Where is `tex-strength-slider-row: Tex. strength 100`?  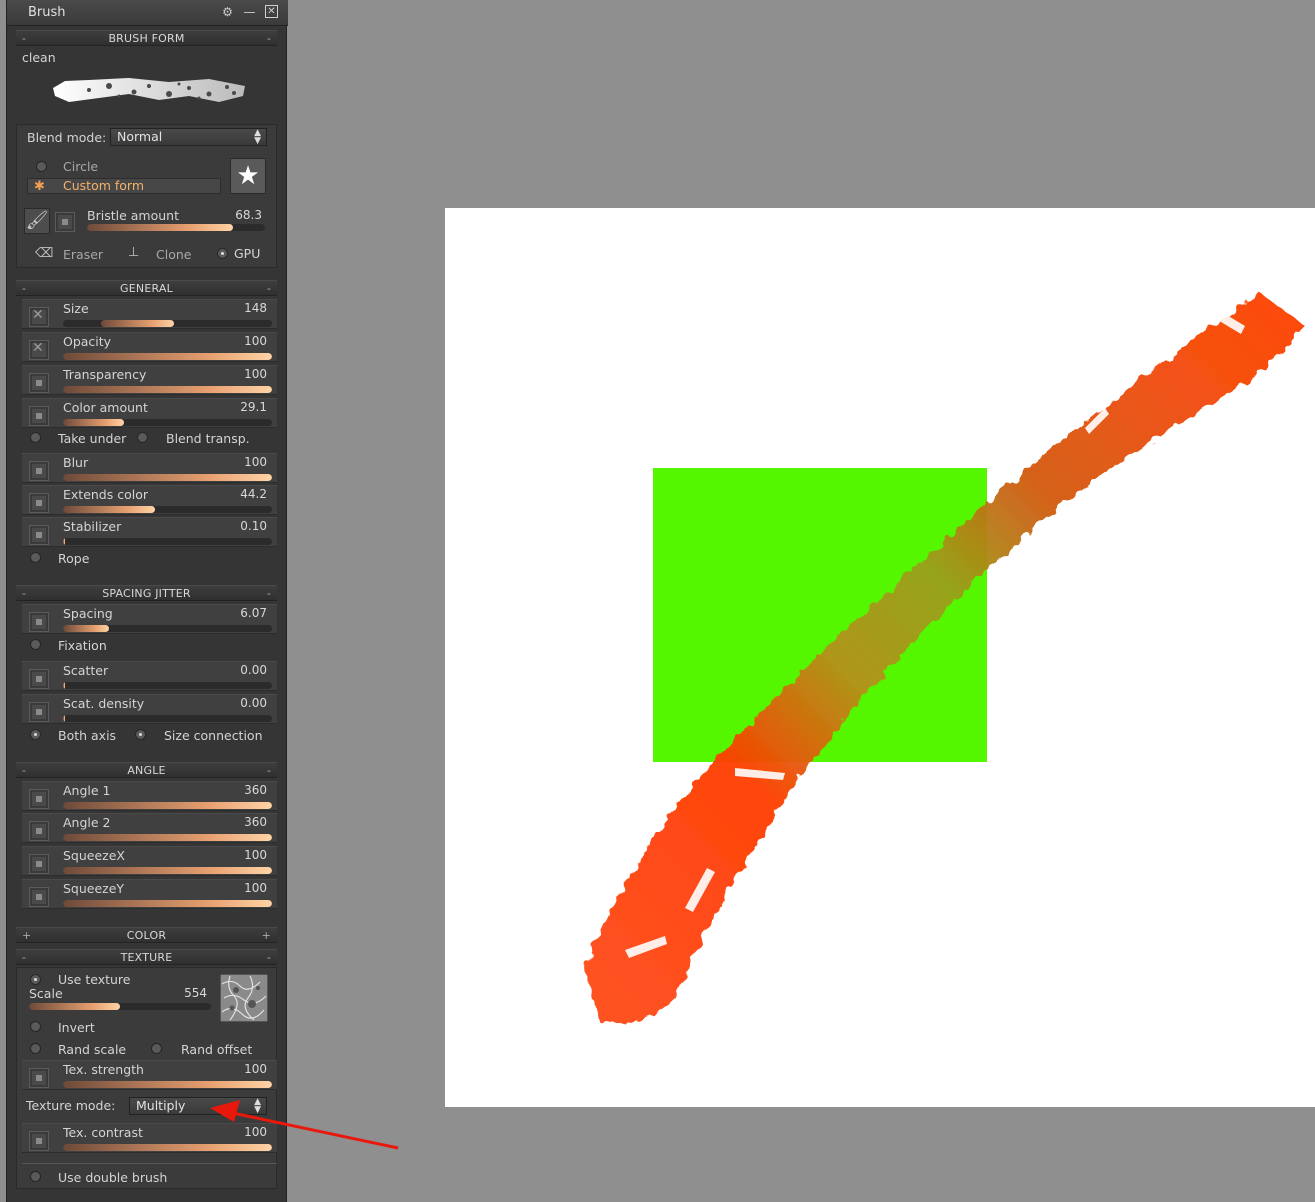
tex-strength-slider-row: Tex. strength 100 is located at coordinates (149, 1075).